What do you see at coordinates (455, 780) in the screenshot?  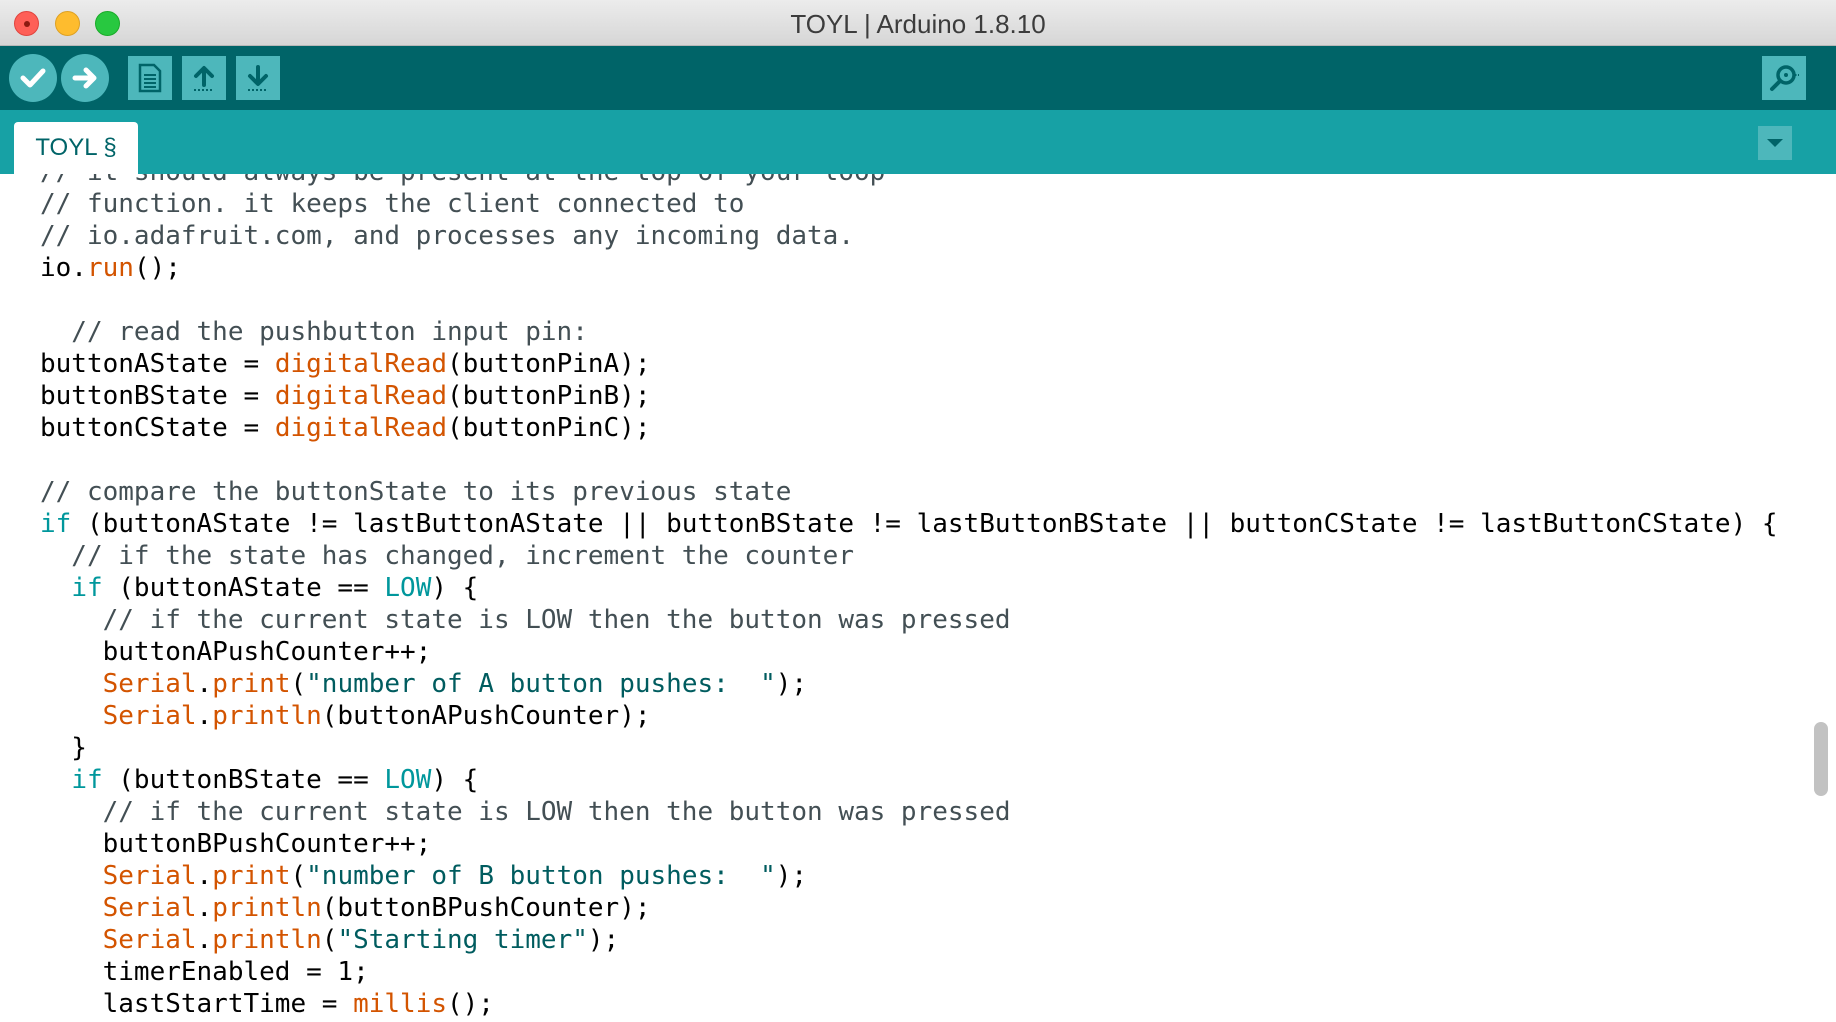 I see `code-token: ) {` at bounding box center [455, 780].